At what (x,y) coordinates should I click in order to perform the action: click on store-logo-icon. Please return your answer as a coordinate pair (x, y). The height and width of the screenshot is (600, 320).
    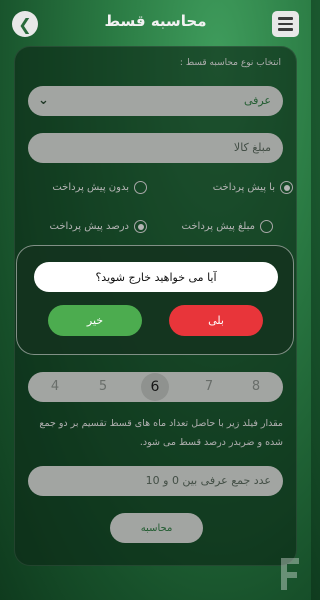
    Looking at the image, I should click on (290, 574).